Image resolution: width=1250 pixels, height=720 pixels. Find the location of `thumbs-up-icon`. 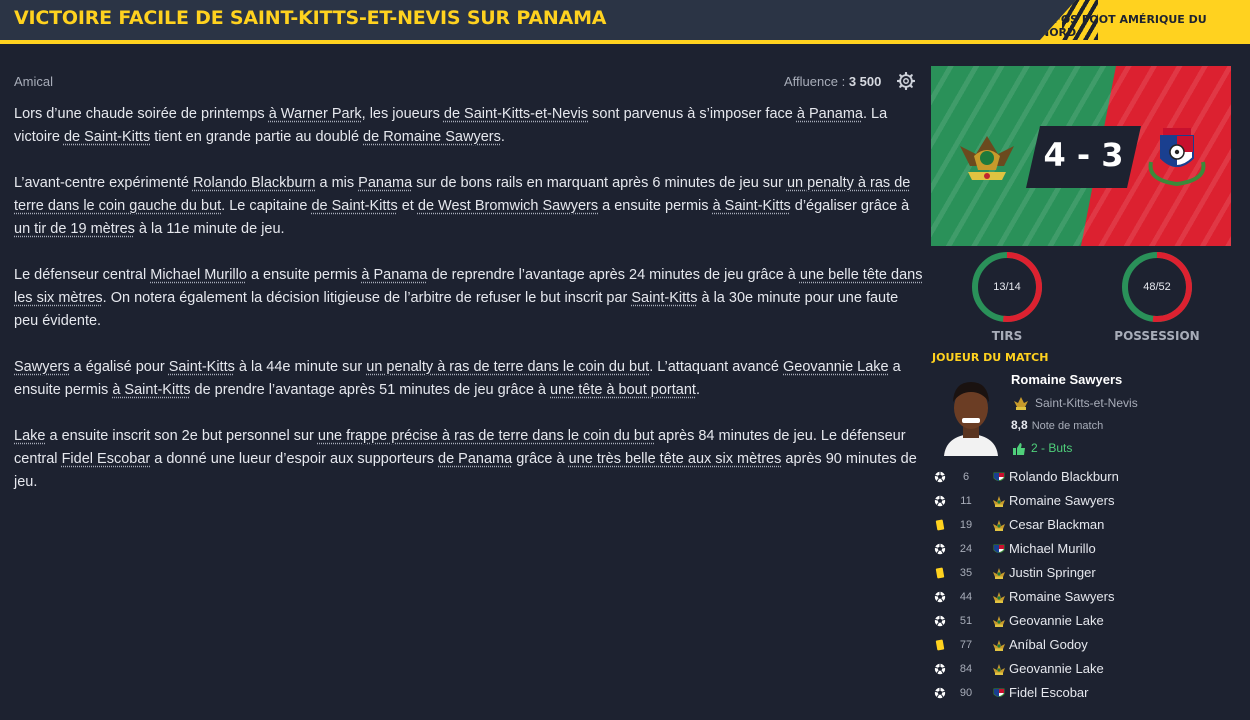

thumbs-up-icon is located at coordinates (1019, 449).